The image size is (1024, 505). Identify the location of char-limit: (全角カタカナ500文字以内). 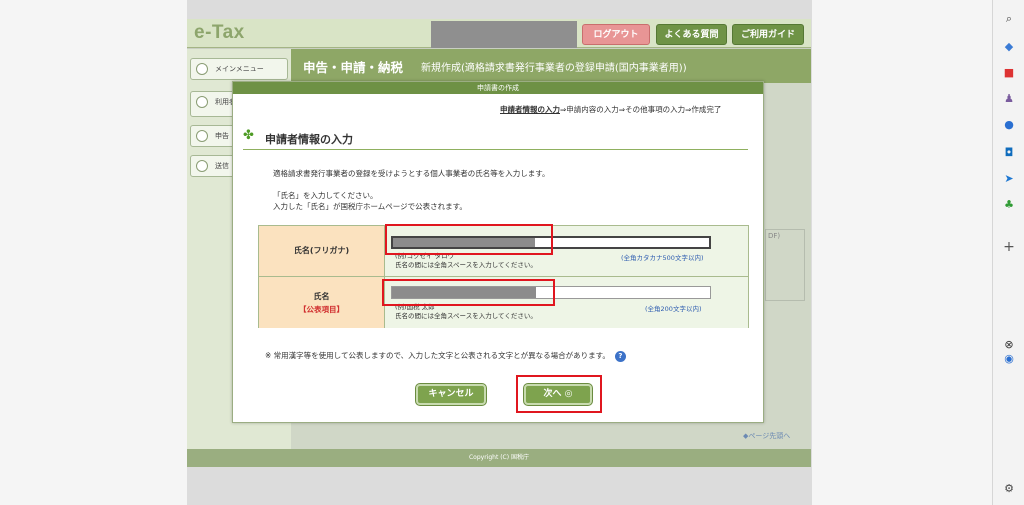
(662, 258).